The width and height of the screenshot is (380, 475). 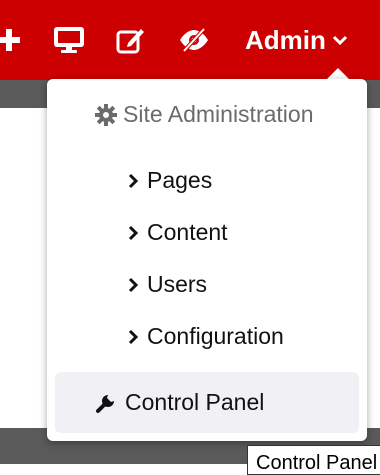 I want to click on control-panel-tooltip: Control Panel, so click(x=313, y=460).